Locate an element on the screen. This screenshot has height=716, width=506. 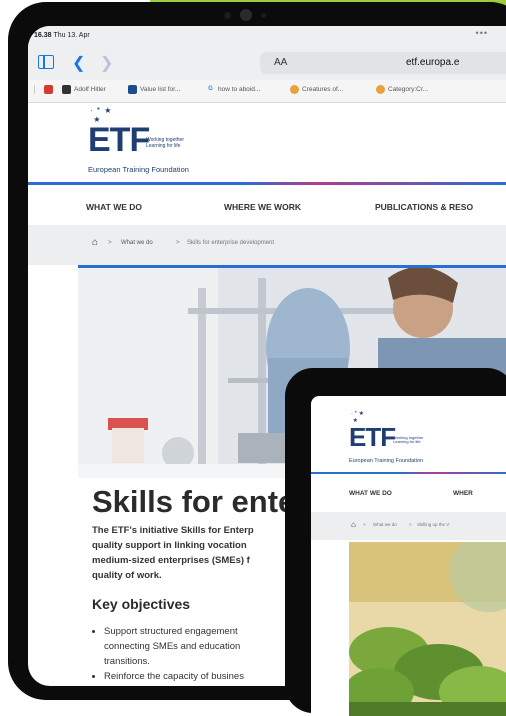
address-bar: AA etf.europa.e is located at coordinates (383, 63).